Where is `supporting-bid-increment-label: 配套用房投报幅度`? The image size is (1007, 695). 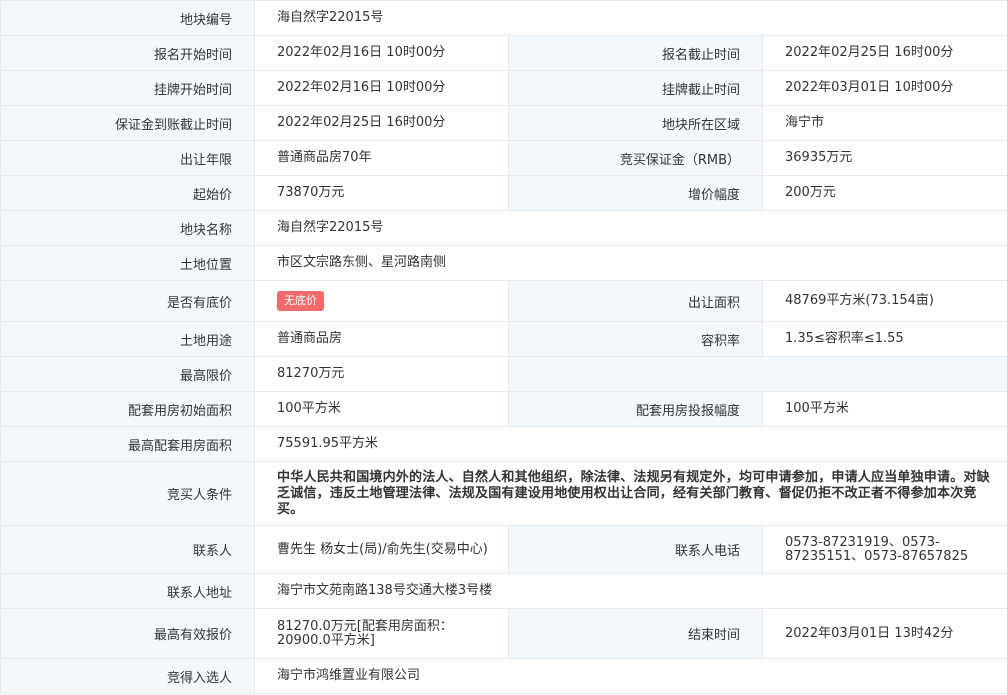
supporting-bid-increment-label: 配套用房投报幅度 is located at coordinates (635, 409).